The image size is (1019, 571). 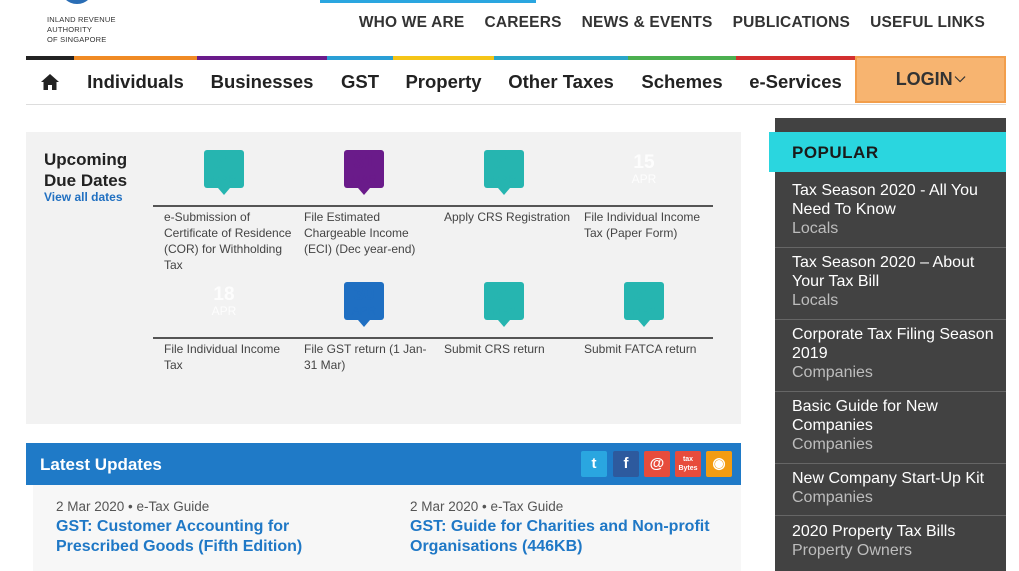 I want to click on due-date-label: File GST return (1 Jan-31 Mar), so click(x=365, y=357).